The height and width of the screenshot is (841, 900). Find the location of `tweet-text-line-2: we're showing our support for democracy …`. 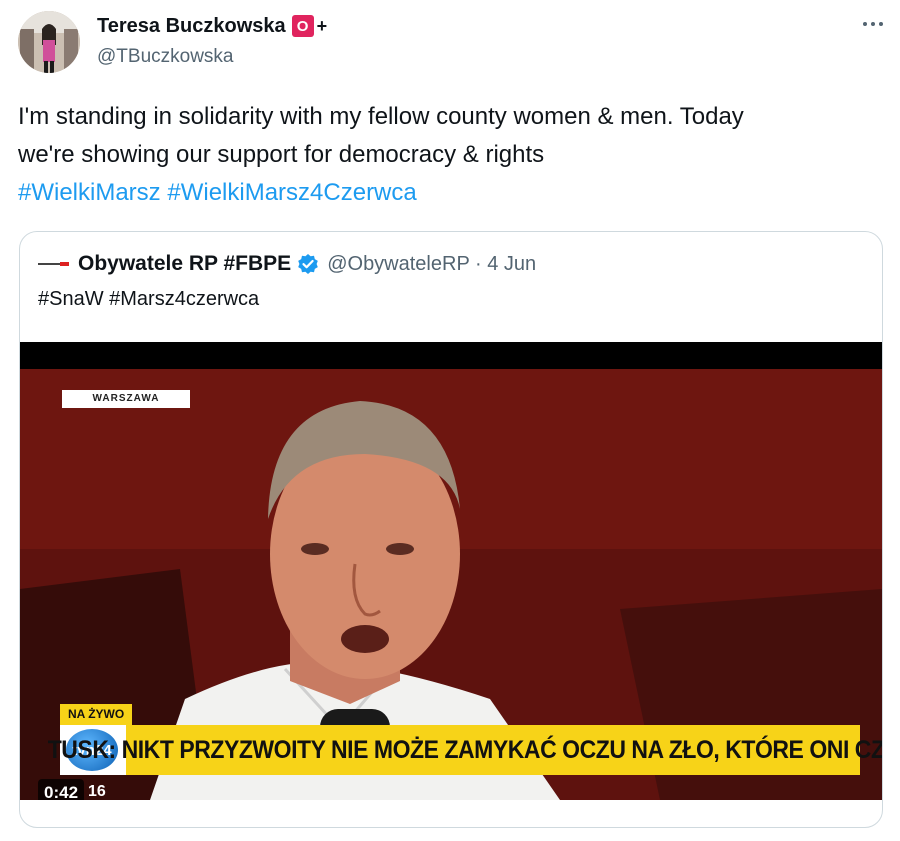

tweet-text-line-2: we're showing our support for democracy … is located at coordinates (281, 154).